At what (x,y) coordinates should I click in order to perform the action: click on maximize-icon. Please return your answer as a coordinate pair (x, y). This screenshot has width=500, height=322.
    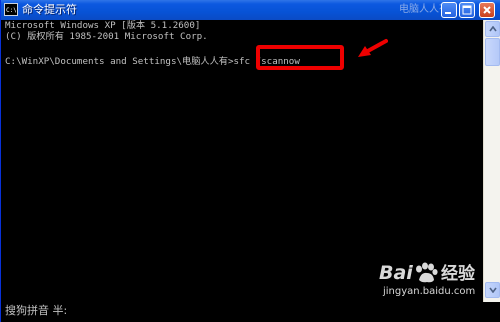
    Looking at the image, I should click on (467, 10).